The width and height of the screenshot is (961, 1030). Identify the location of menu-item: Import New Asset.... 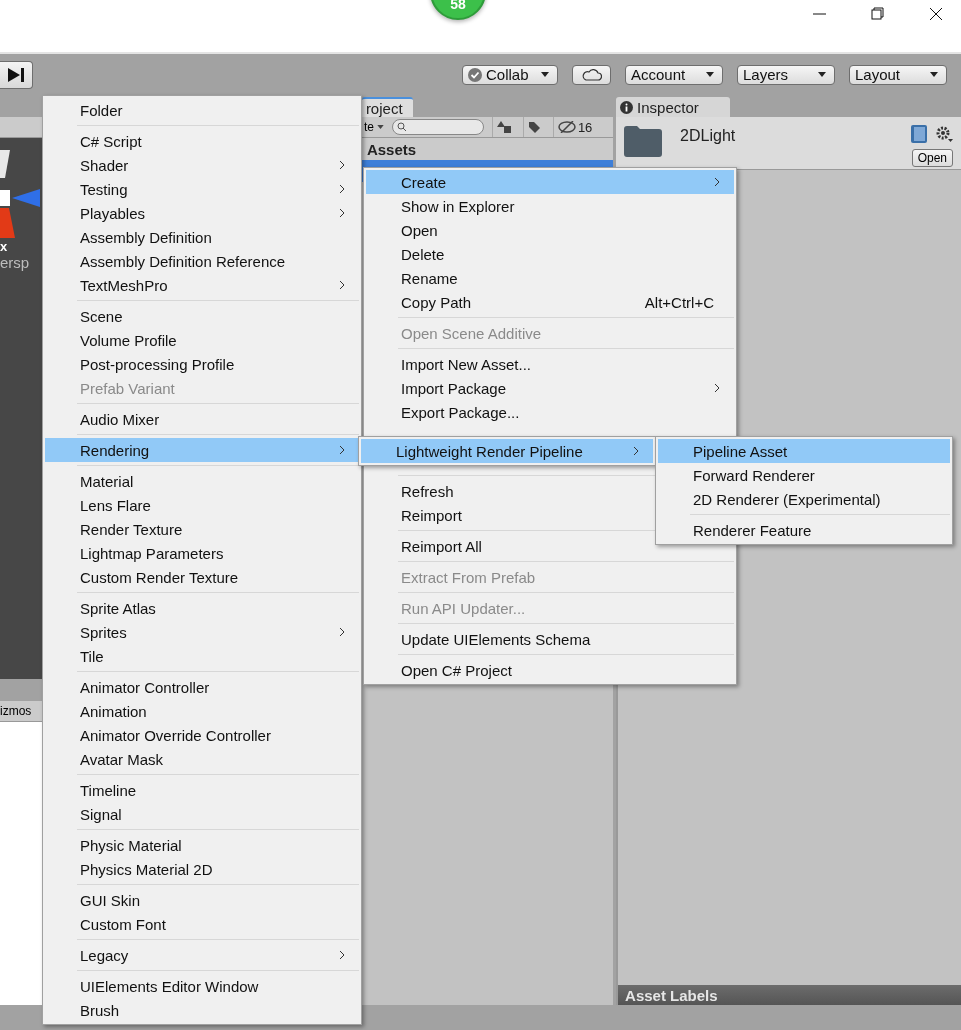
(550, 364).